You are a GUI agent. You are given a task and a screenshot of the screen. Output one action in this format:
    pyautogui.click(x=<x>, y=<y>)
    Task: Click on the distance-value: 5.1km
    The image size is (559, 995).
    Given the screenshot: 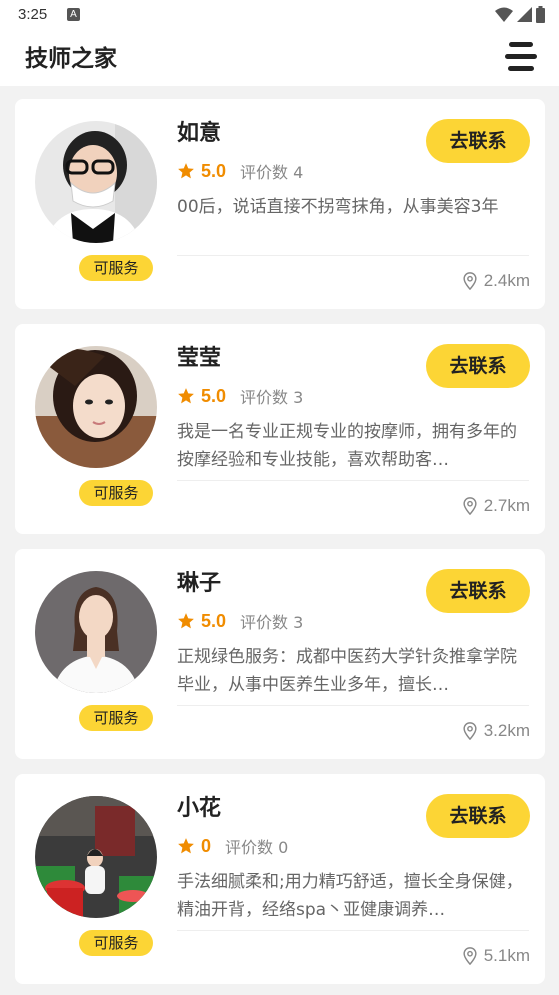 What is the action you would take?
    pyautogui.click(x=506, y=955)
    